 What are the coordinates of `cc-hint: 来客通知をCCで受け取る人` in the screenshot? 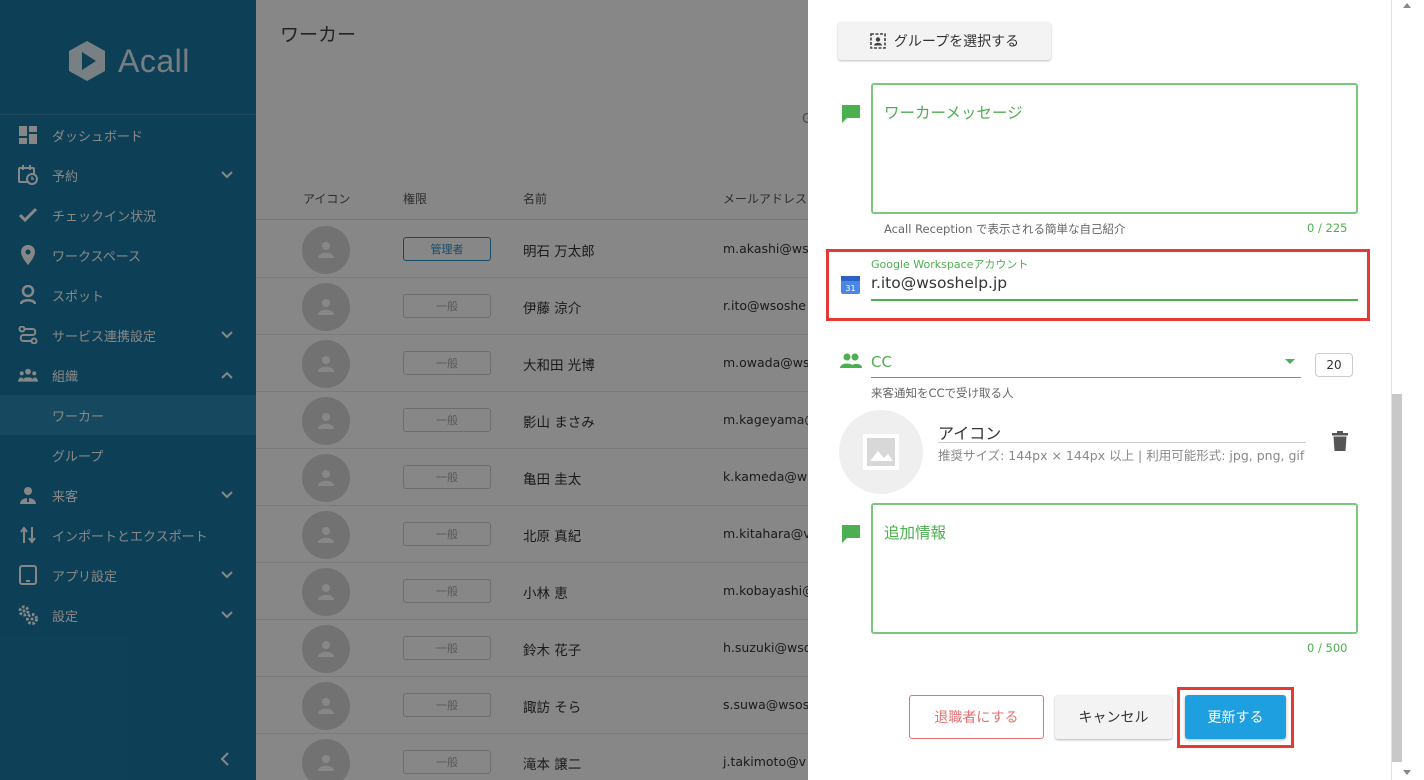 It's located at (942, 393).